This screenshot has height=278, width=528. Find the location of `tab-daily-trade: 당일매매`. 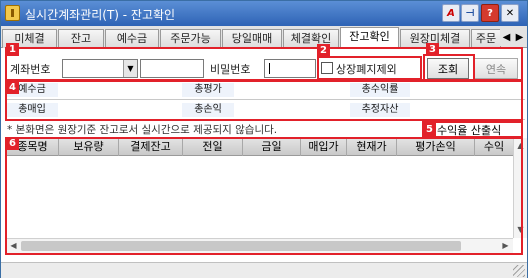

tab-daily-trade: 당일매매 is located at coordinates (252, 38).